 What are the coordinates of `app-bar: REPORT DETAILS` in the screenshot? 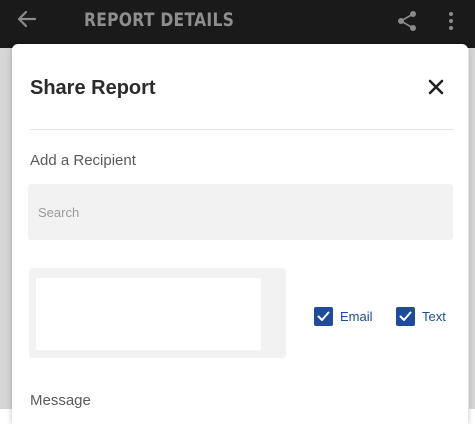 It's located at (237, 24).